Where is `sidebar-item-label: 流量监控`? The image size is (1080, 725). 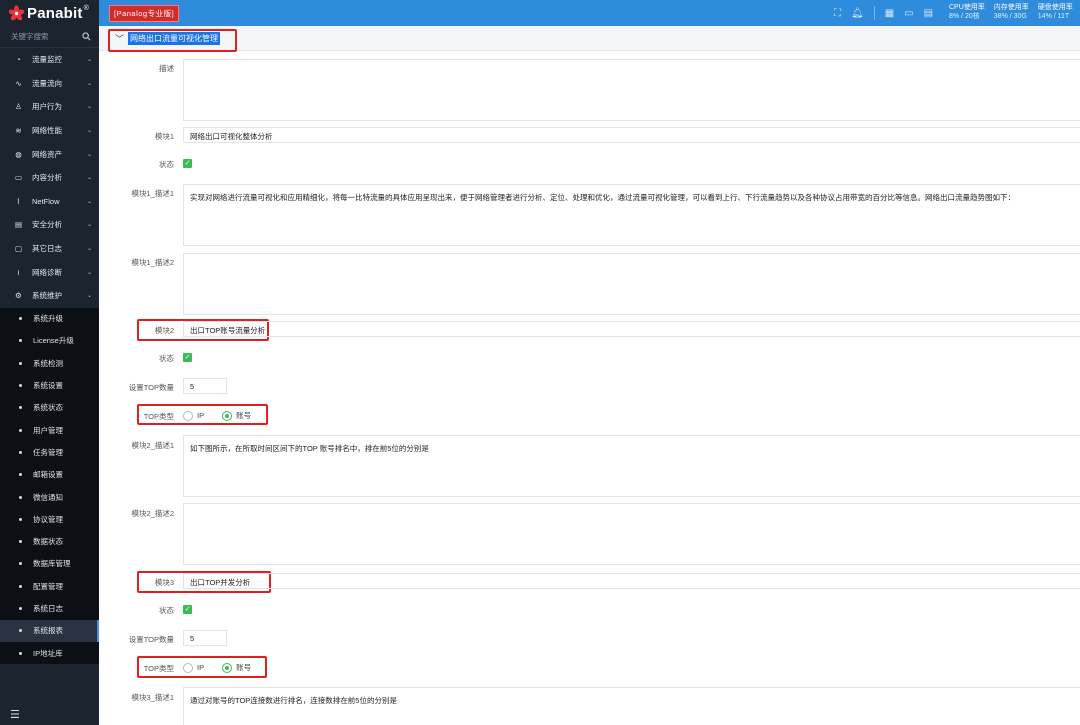 sidebar-item-label: 流量监控 is located at coordinates (47, 60).